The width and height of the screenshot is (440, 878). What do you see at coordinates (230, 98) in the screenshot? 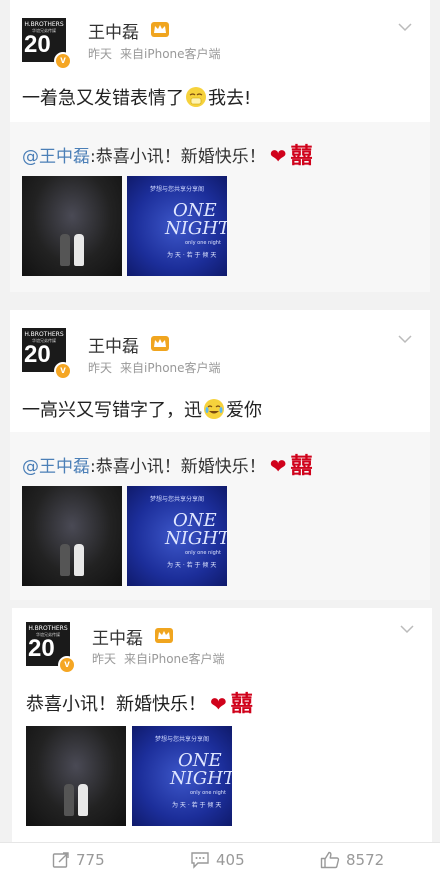
I see `post-text-part: 我去!` at bounding box center [230, 98].